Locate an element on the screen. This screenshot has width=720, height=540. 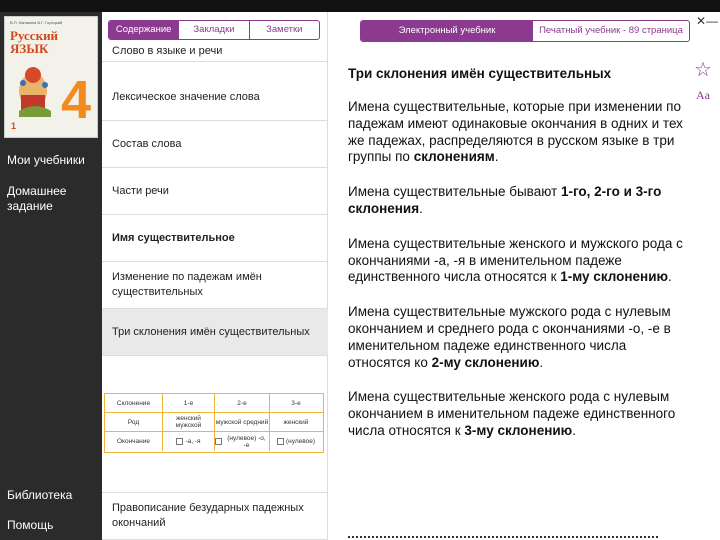
table-cell-text: (нулевое) -о, -е is located at coordinates (246, 441).